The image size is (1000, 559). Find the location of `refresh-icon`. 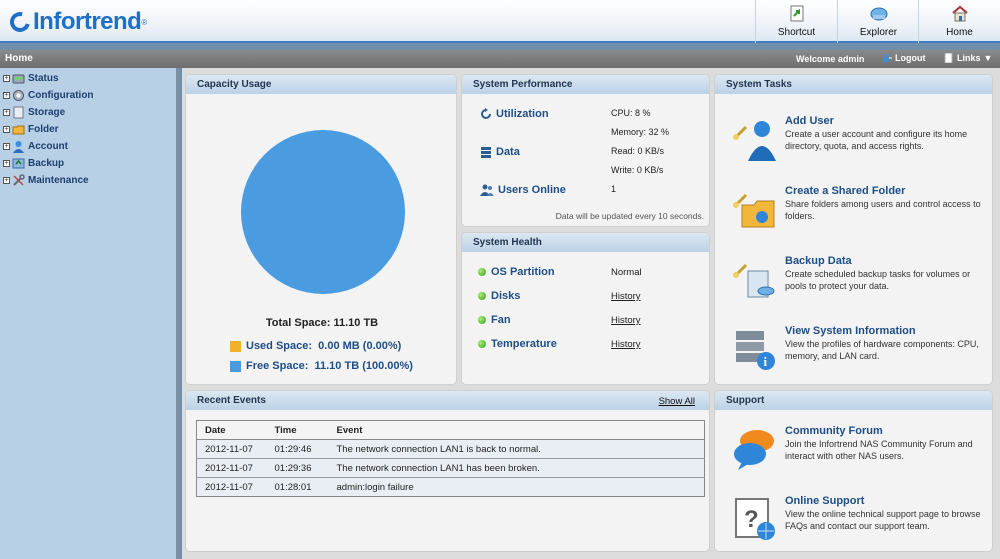

refresh-icon is located at coordinates (486, 113).